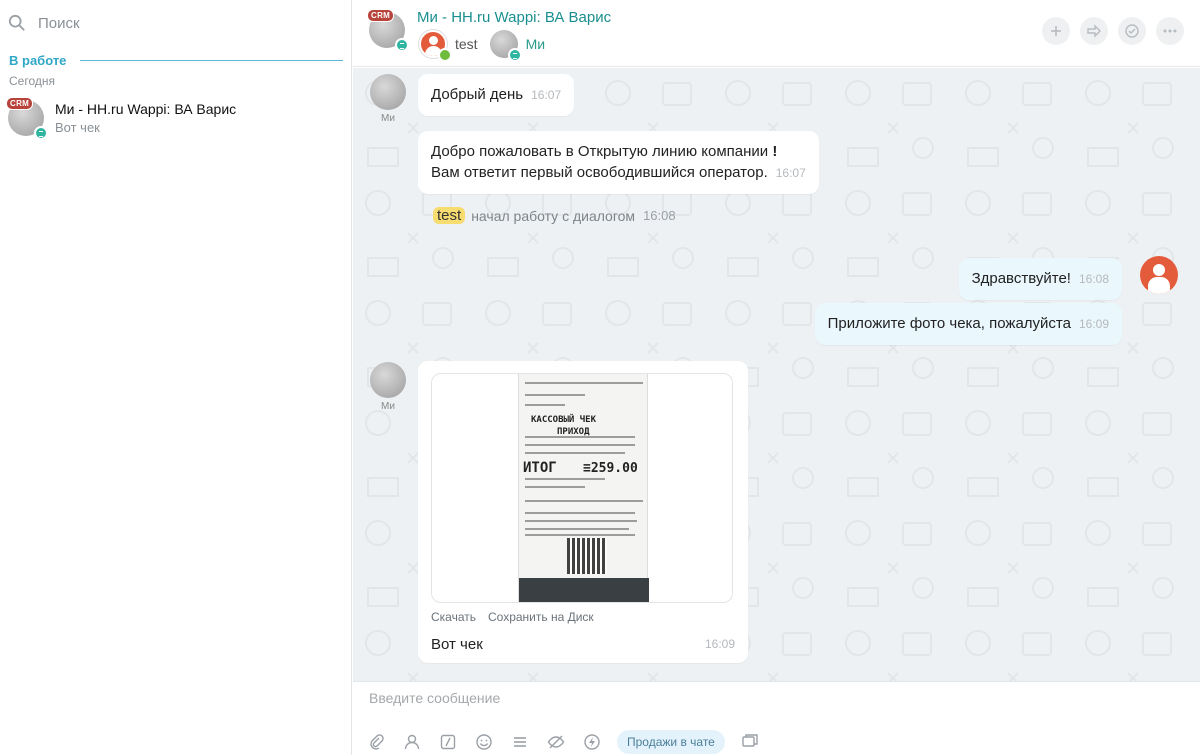  I want to click on section-header: В работе, so click(176, 60).